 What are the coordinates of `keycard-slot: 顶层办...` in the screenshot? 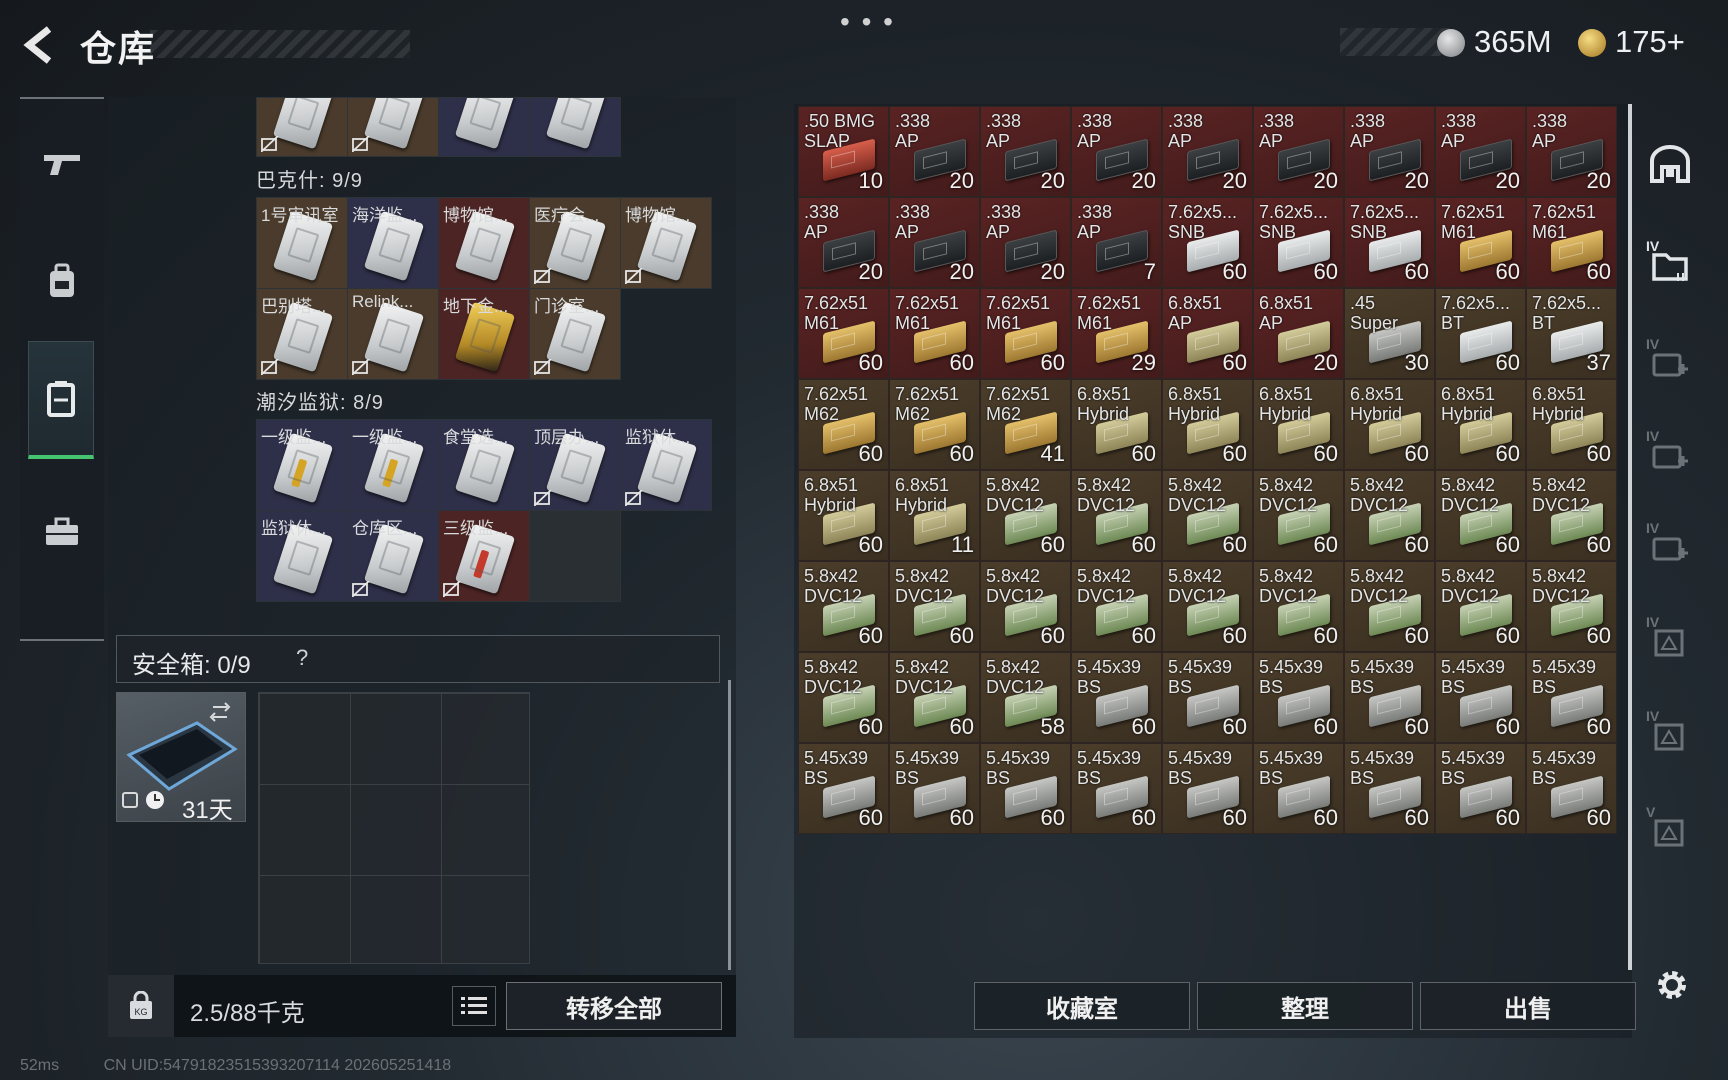 It's located at (575, 465).